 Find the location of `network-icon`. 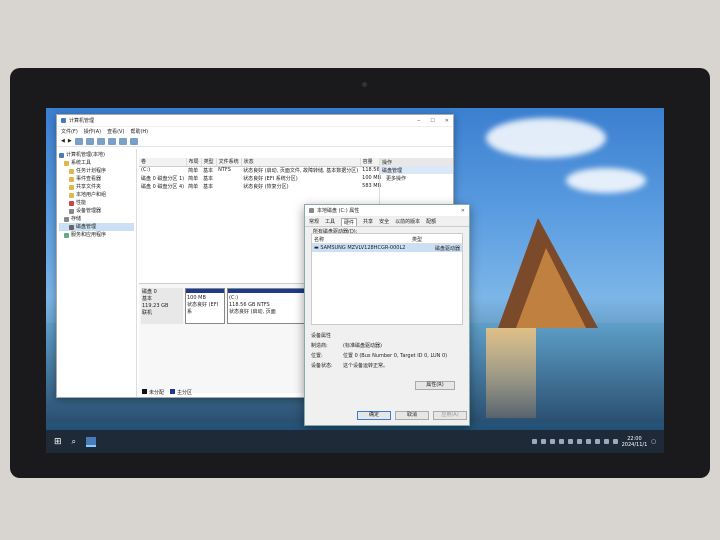

network-icon is located at coordinates (606, 441).